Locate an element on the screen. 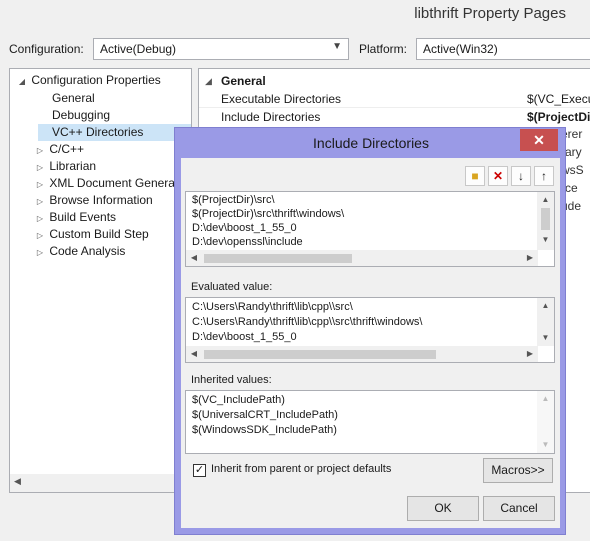 This screenshot has width=590, height=541. arrow-up-icon: ↑ is located at coordinates (544, 176).